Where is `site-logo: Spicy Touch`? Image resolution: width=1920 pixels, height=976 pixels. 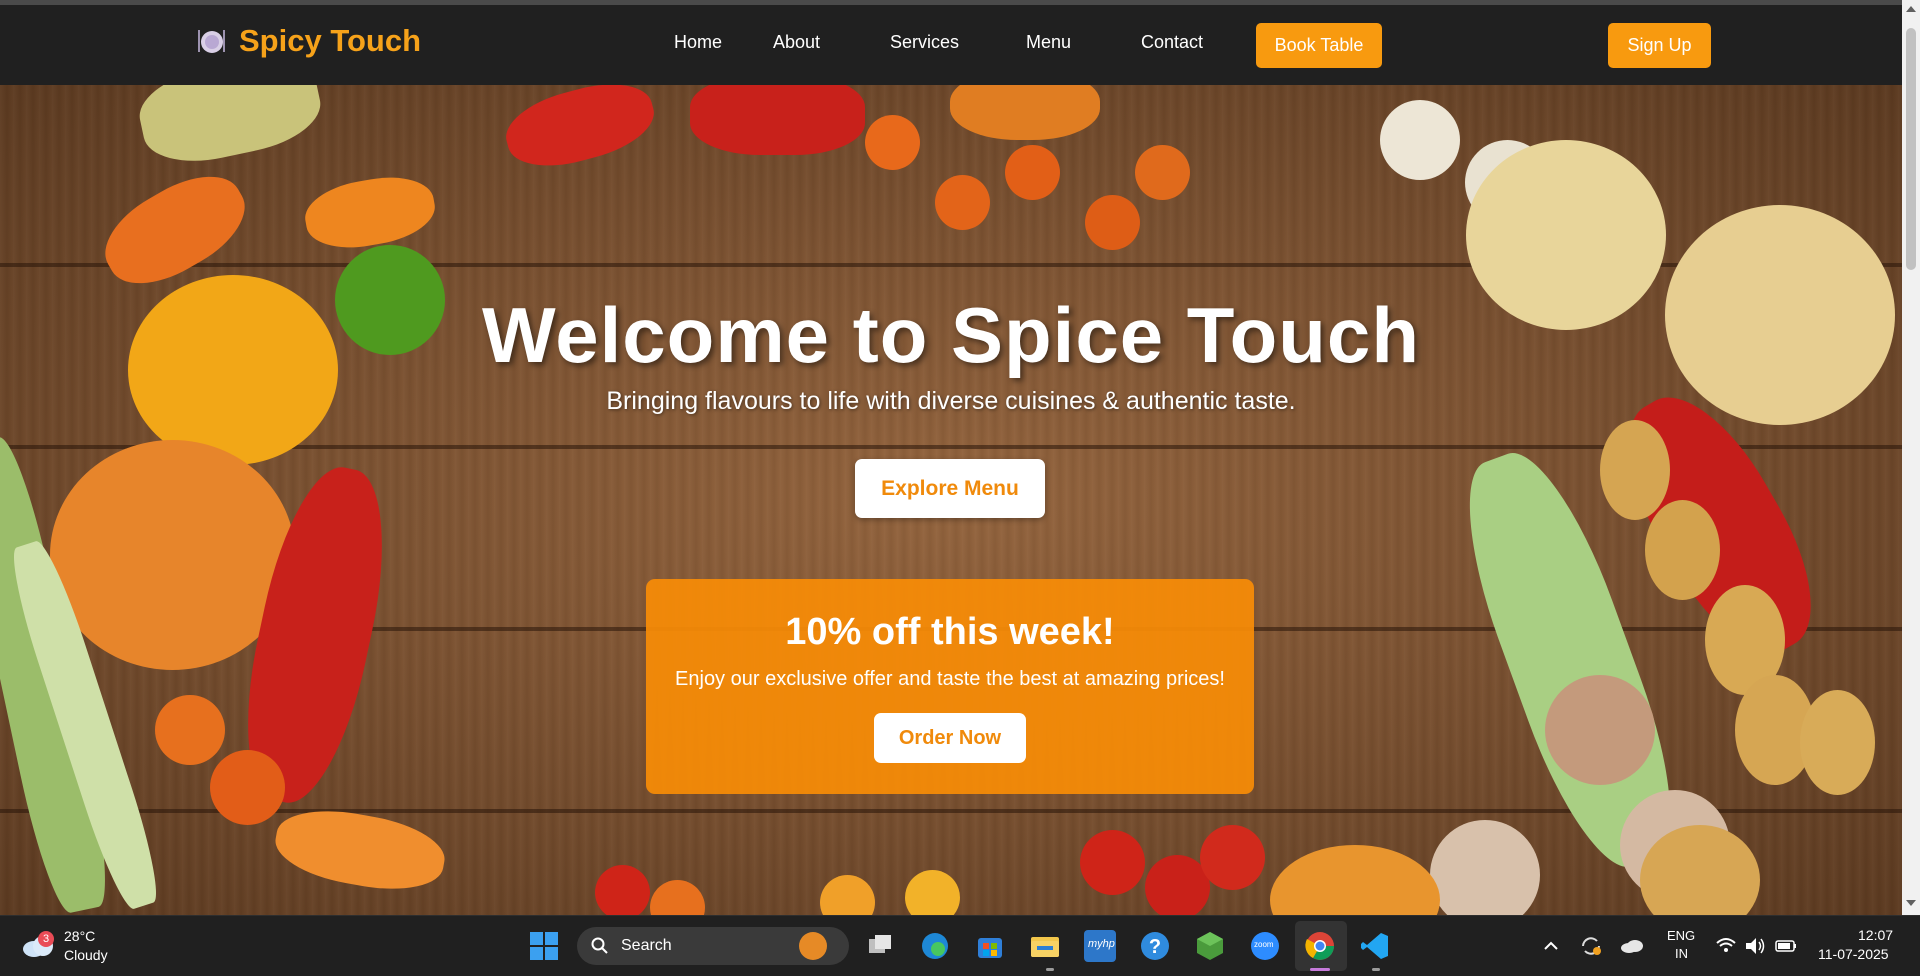 site-logo: Spicy Touch is located at coordinates (308, 41).